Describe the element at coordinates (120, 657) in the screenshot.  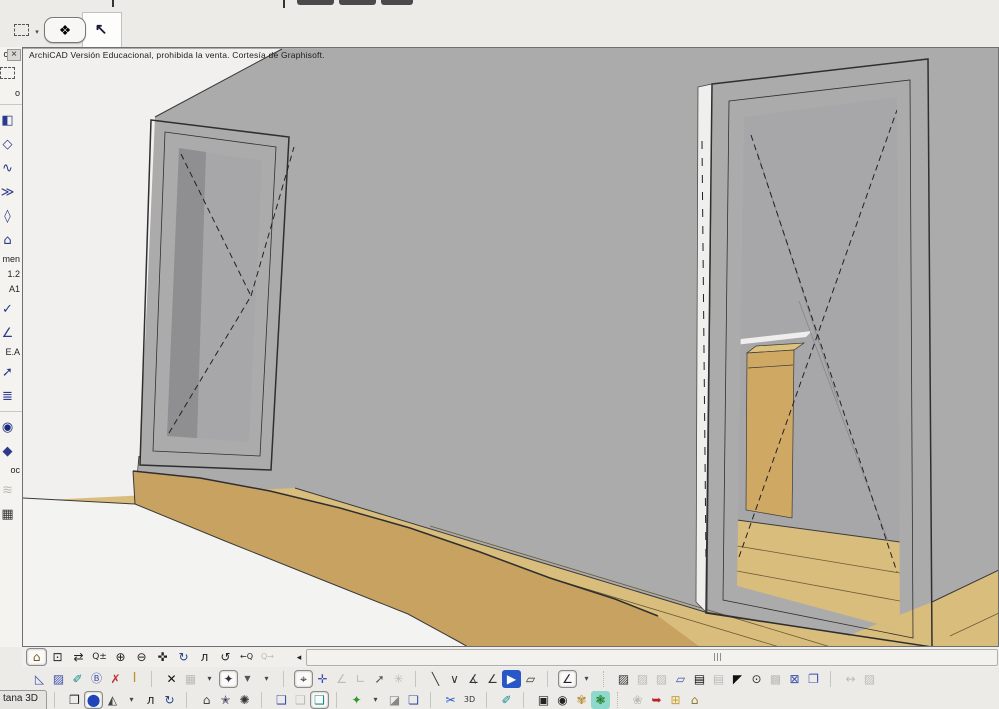
I see `zoom-in-button: ⊕` at that location.